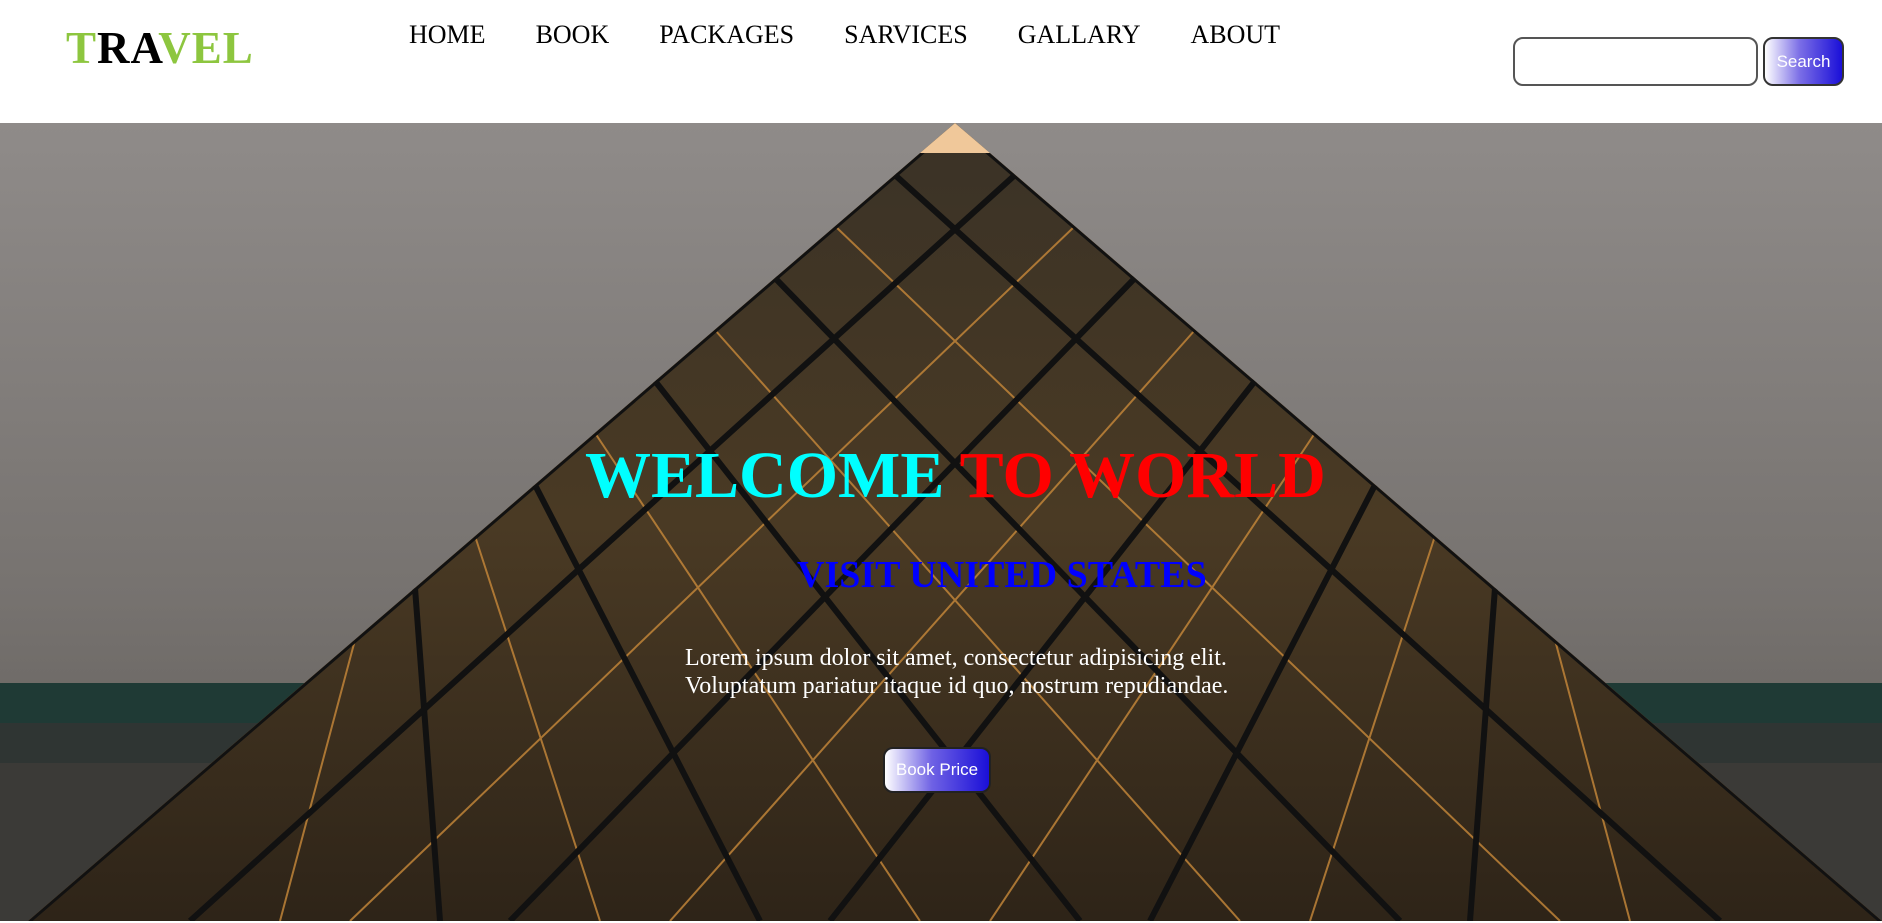 The image size is (1882, 923). Describe the element at coordinates (726, 35) in the screenshot. I see `nav-packages: PACKAGES` at that location.